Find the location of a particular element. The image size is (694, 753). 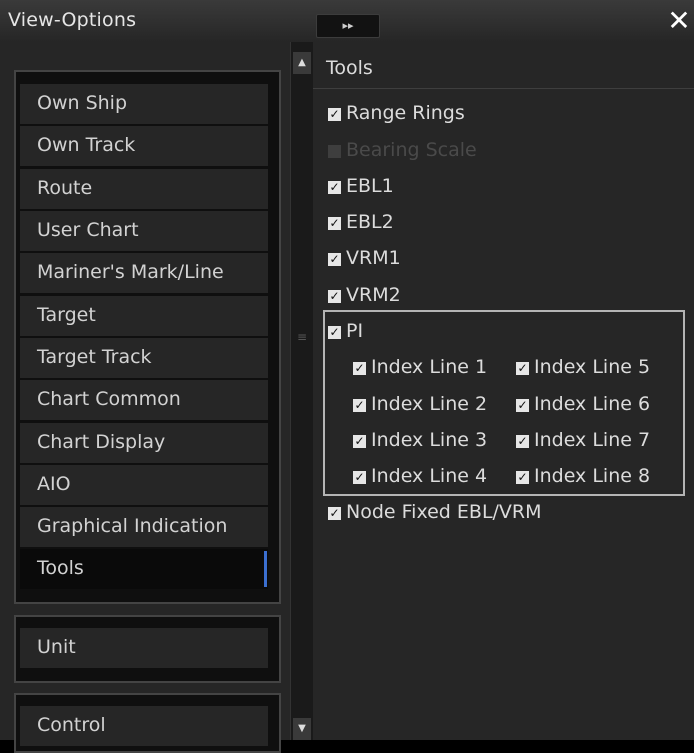

option-label: PI is located at coordinates (355, 331).